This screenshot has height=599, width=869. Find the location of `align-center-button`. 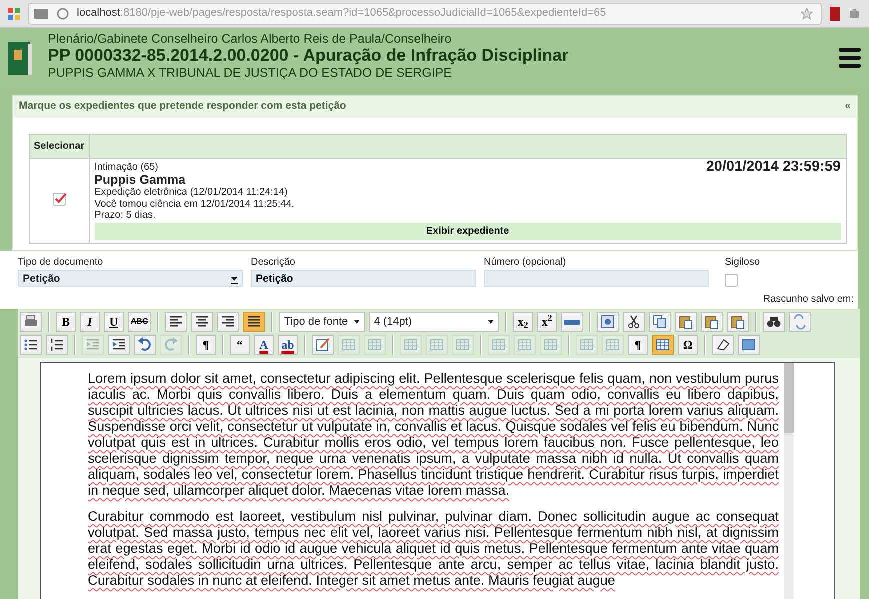

align-center-button is located at coordinates (202, 322).